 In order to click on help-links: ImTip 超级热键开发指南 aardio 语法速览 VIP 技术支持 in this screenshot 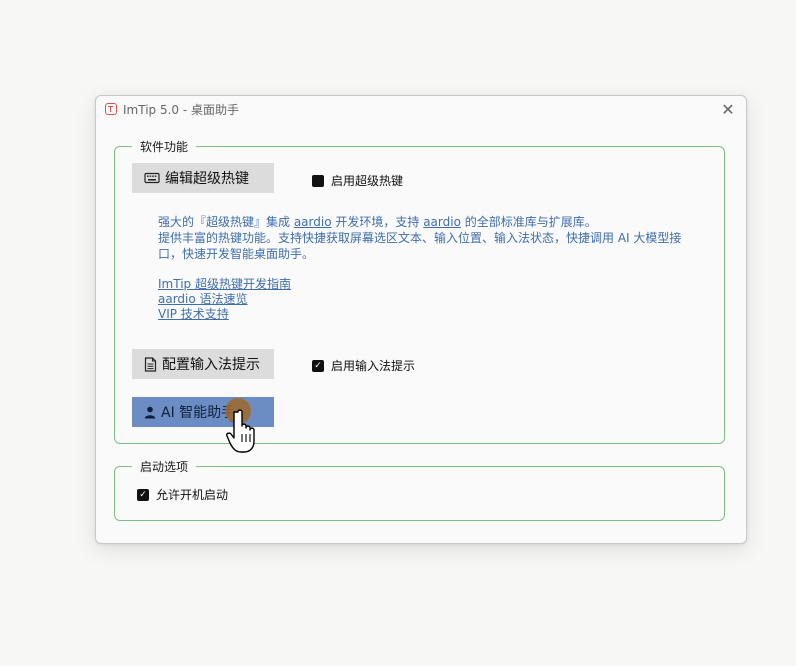, I will do `click(224, 299)`.